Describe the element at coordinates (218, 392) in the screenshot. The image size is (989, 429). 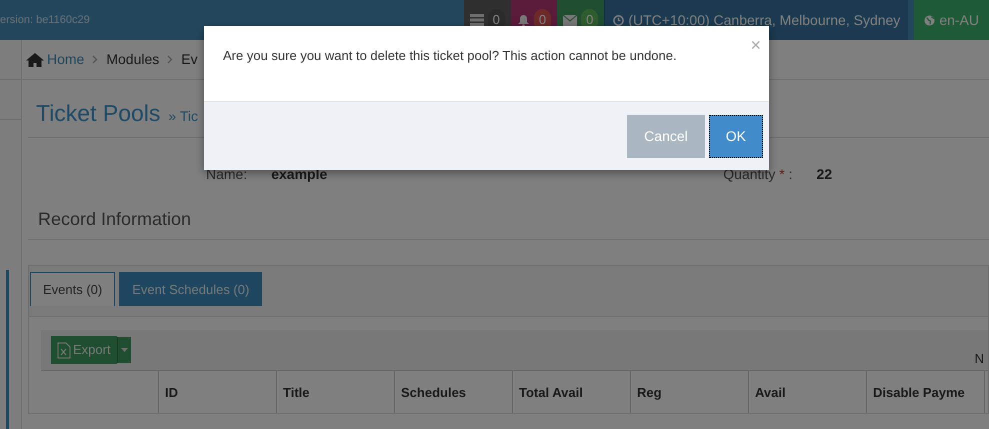
I see `table-header-cell: ID` at that location.